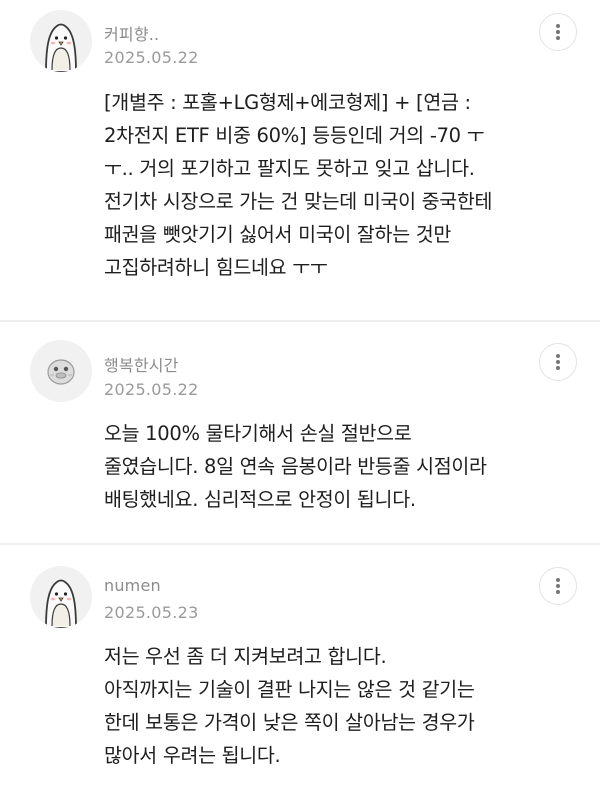 The width and height of the screenshot is (600, 796). I want to click on comment-line: ㅜ.. 거의 포기하고 팔지도 못하고 잊고 삽니다., so click(289, 168).